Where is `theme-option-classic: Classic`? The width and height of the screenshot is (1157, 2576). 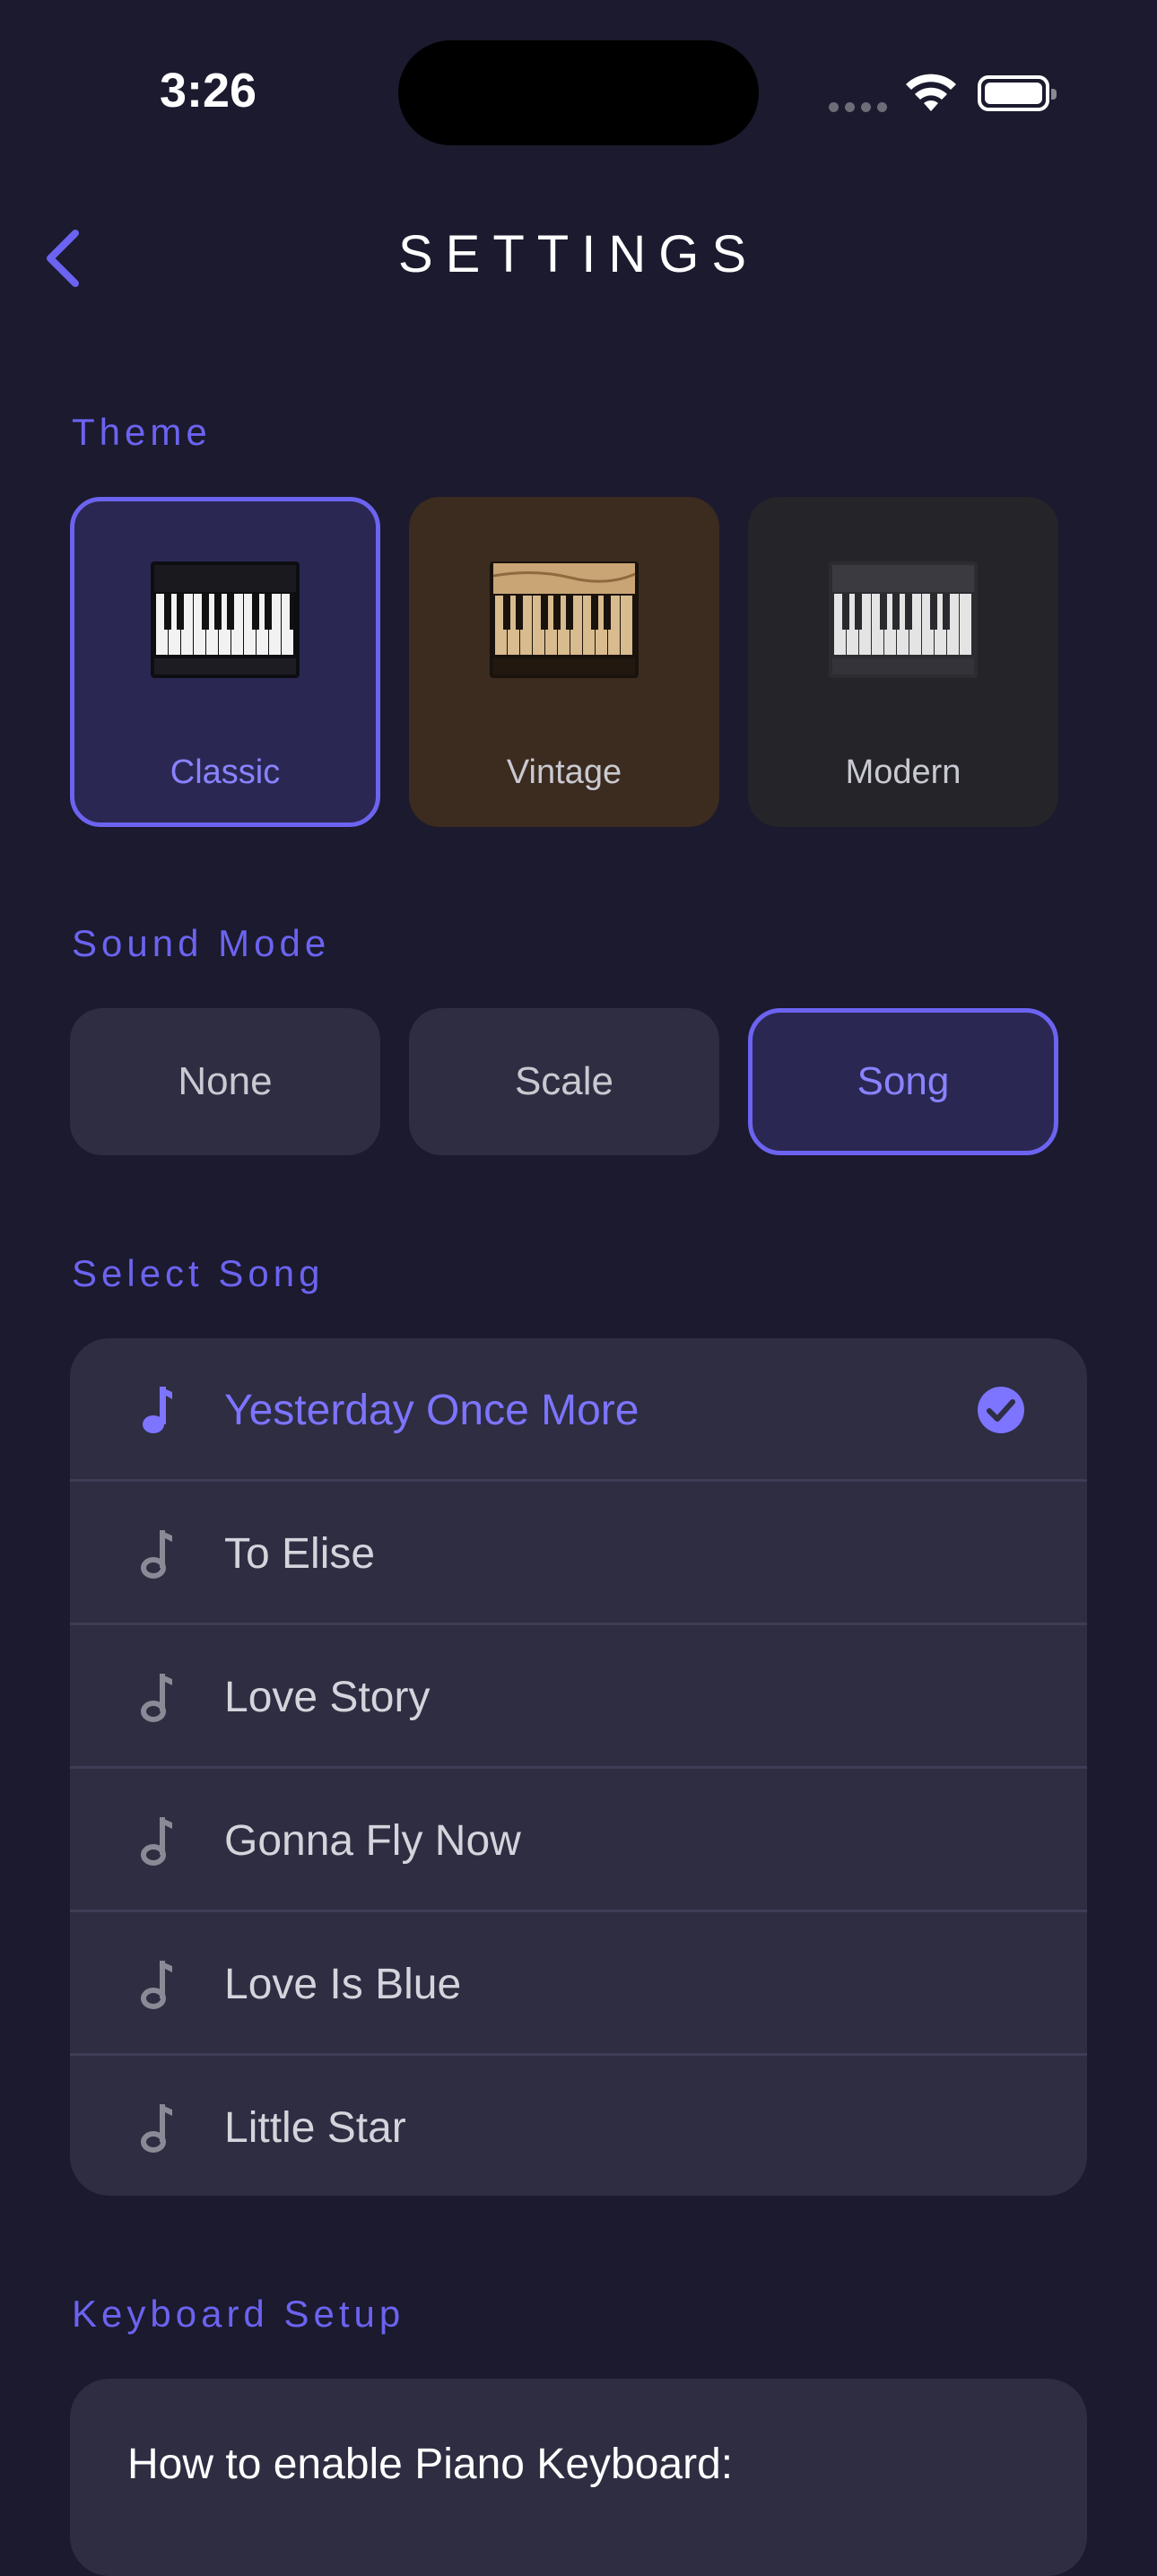 theme-option-classic: Classic is located at coordinates (225, 662).